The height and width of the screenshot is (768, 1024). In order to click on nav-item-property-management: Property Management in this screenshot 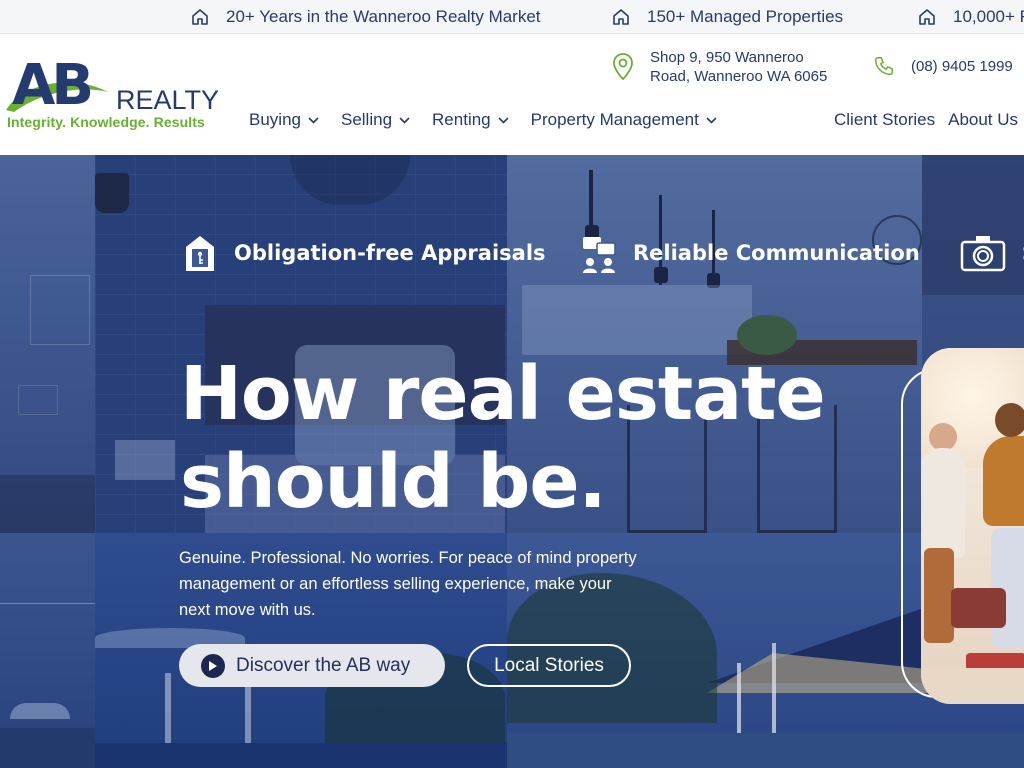, I will do `click(624, 120)`.